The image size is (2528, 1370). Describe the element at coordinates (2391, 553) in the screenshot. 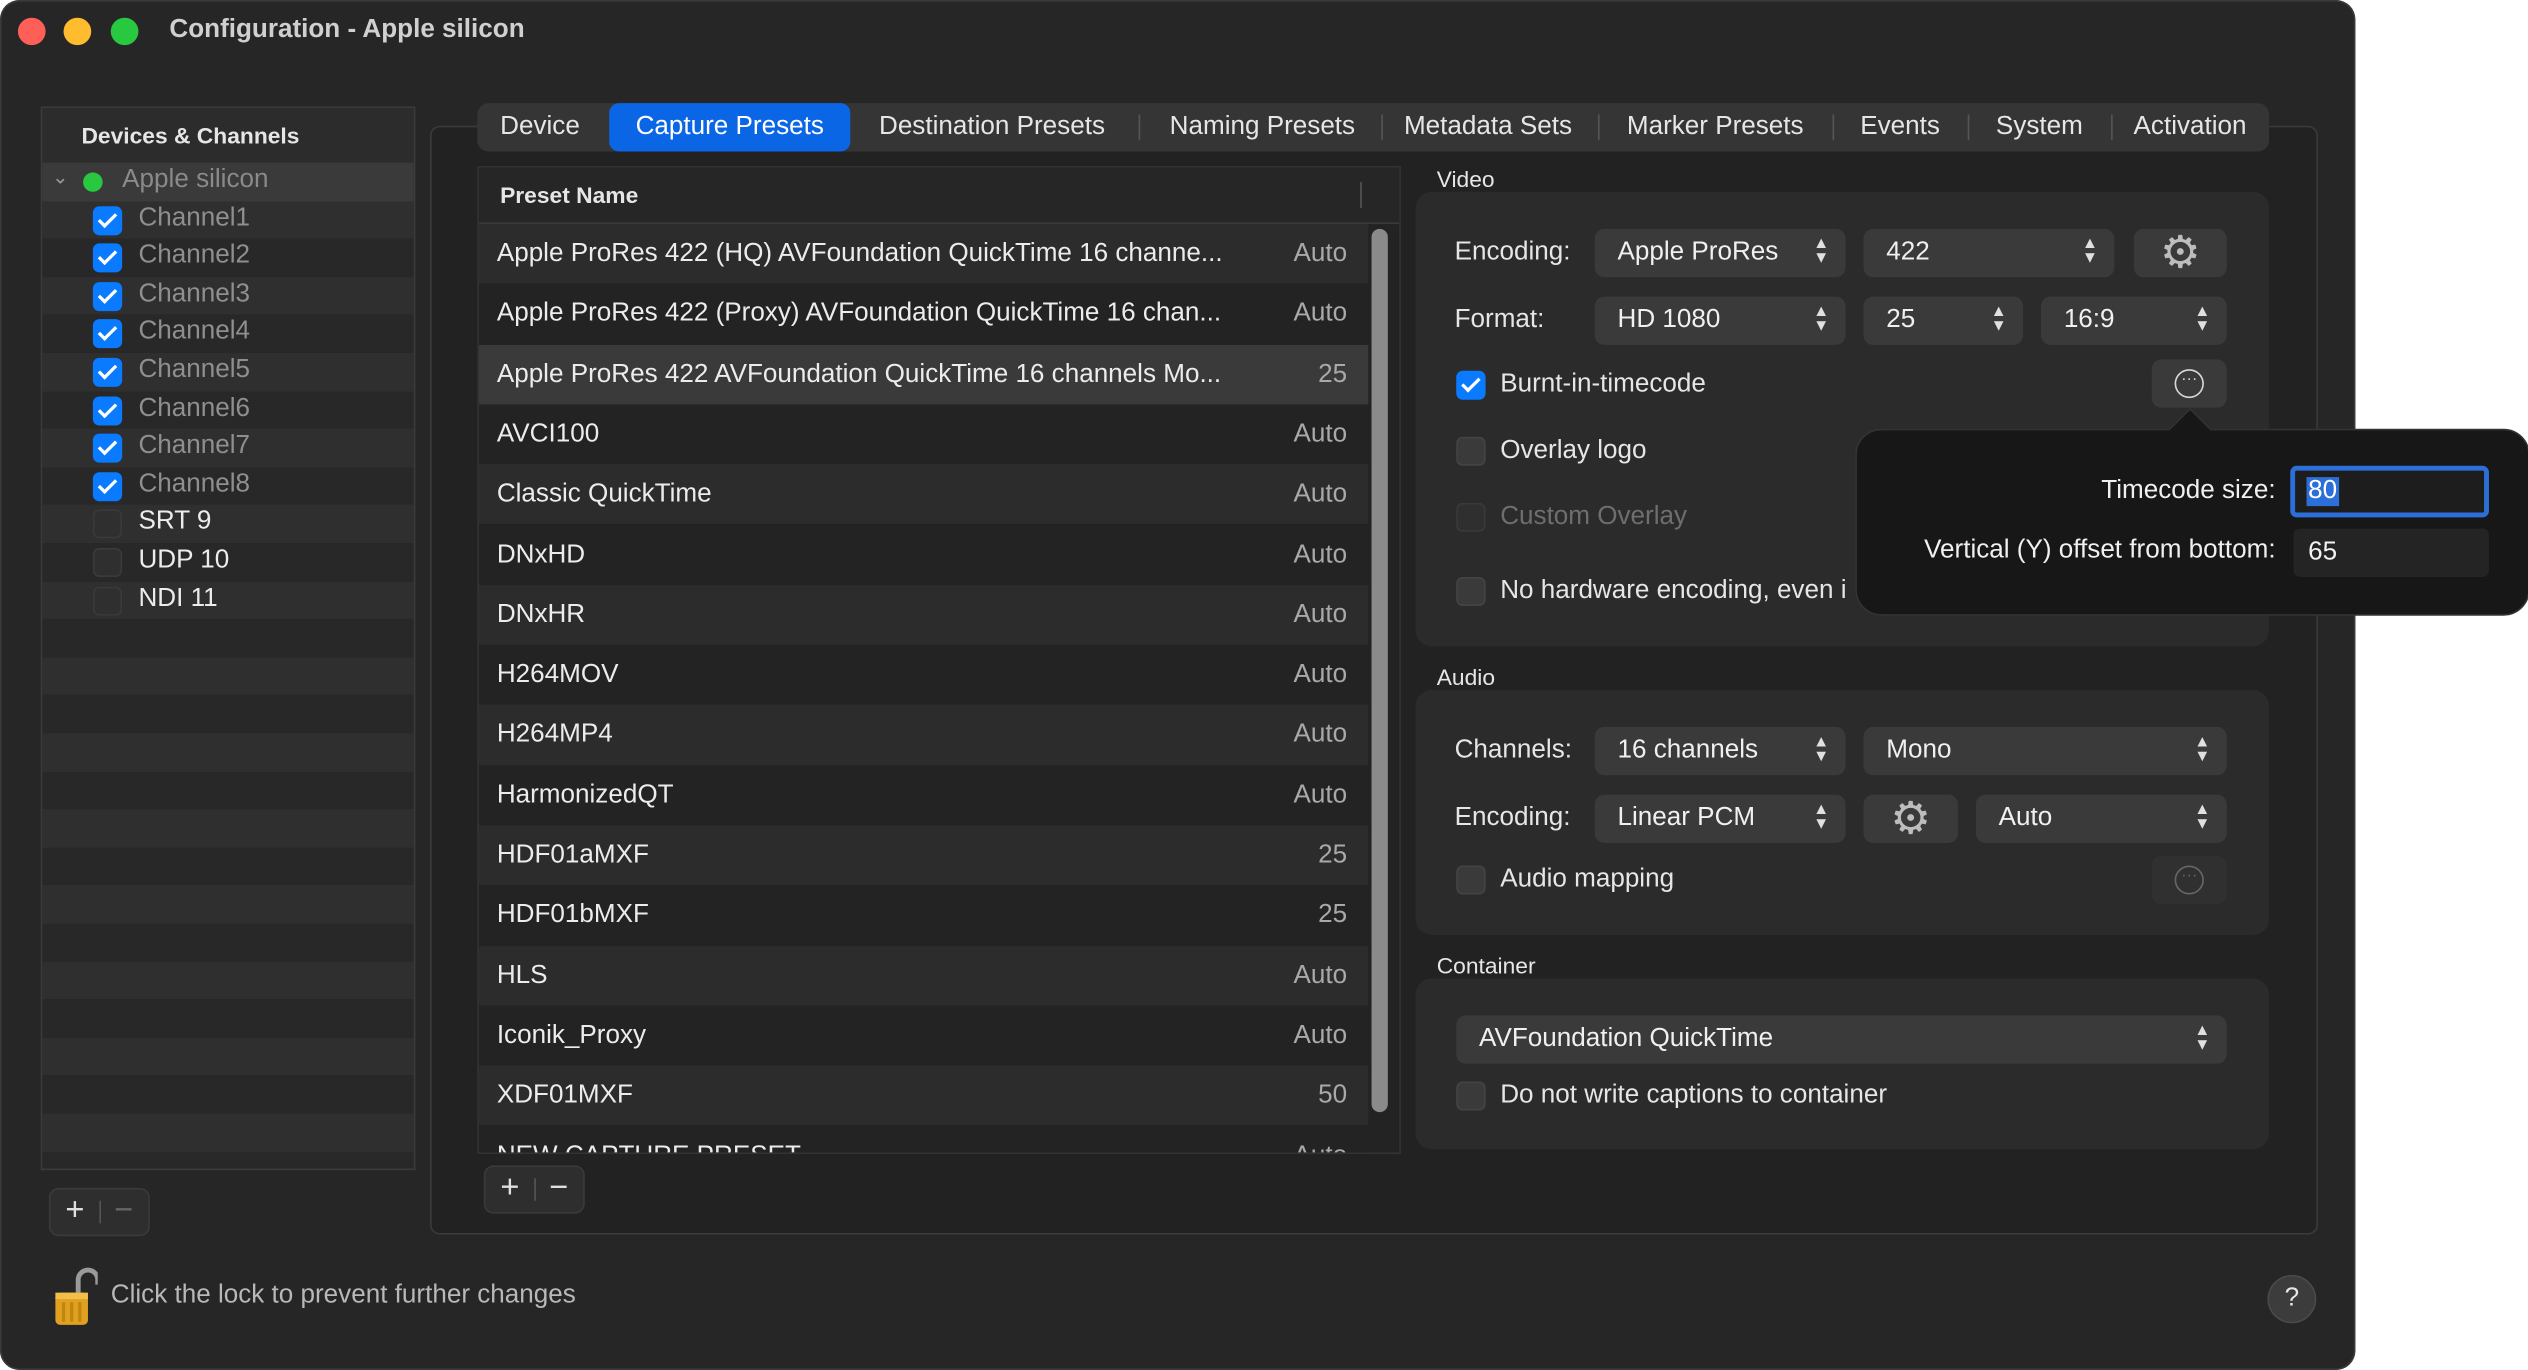

I see `vertical-offset-field: 65` at that location.